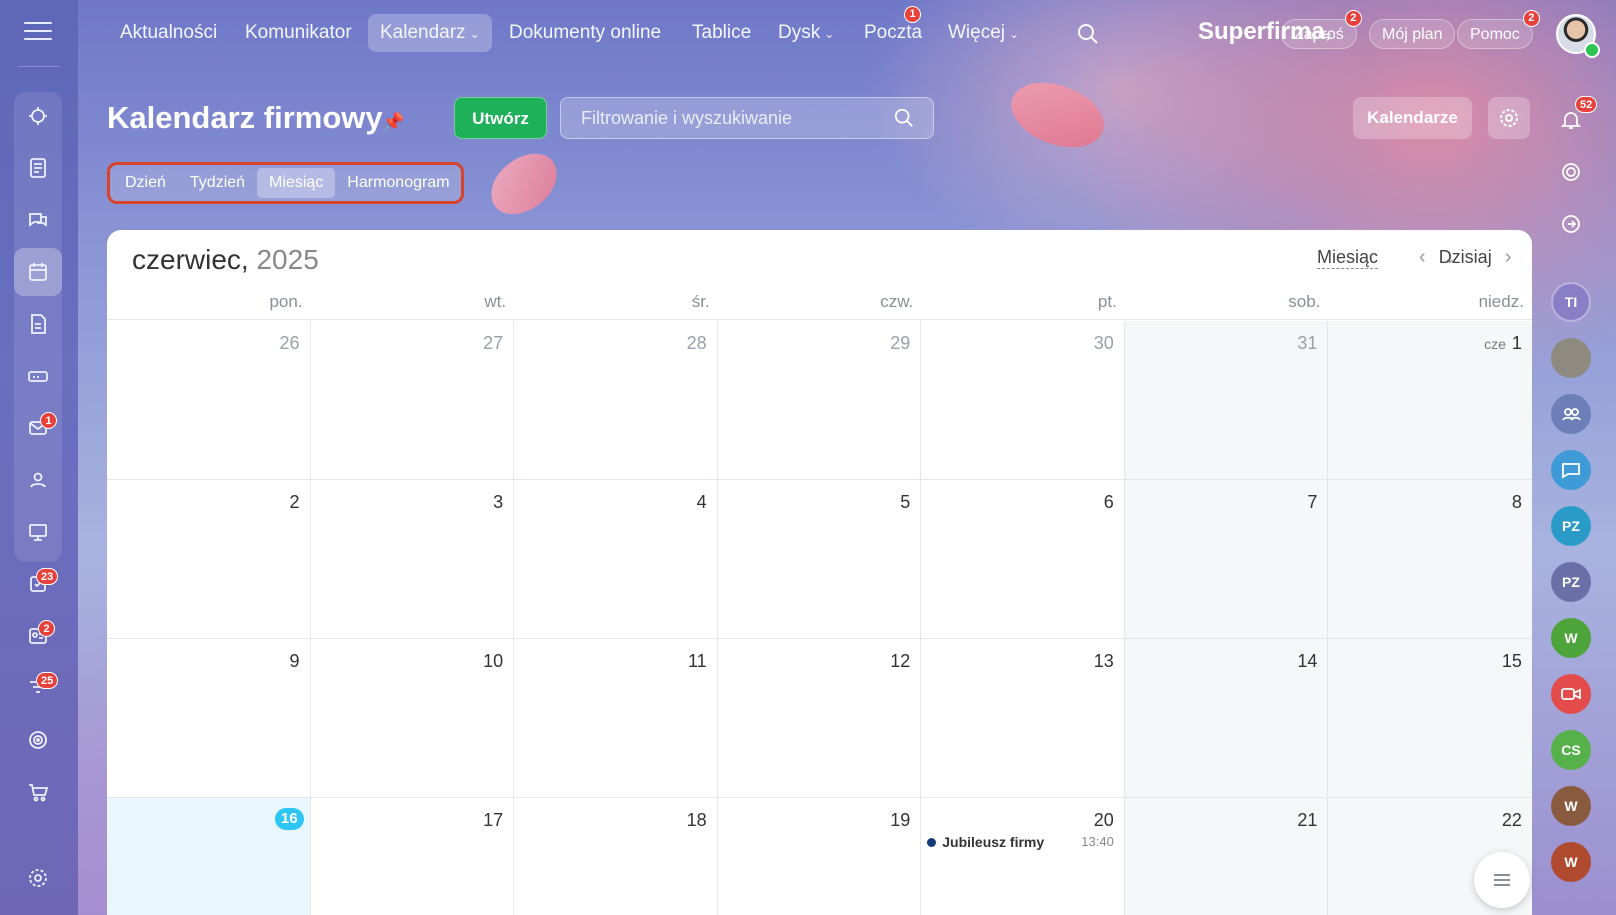 This screenshot has width=1616, height=915. I want to click on rail-item-settings, so click(38, 878).